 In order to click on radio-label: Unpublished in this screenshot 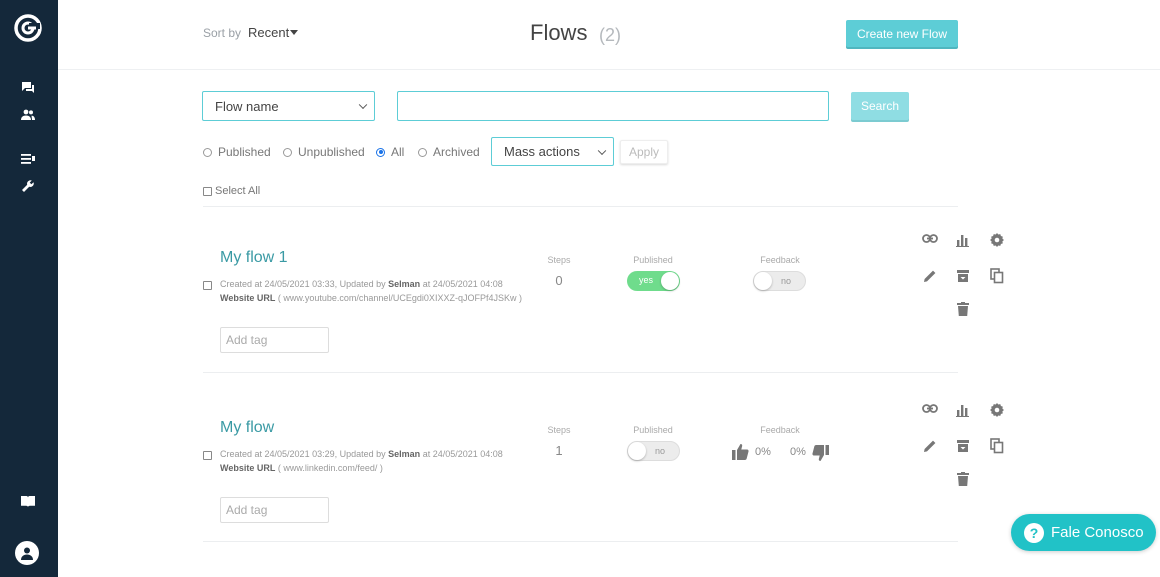, I will do `click(331, 152)`.